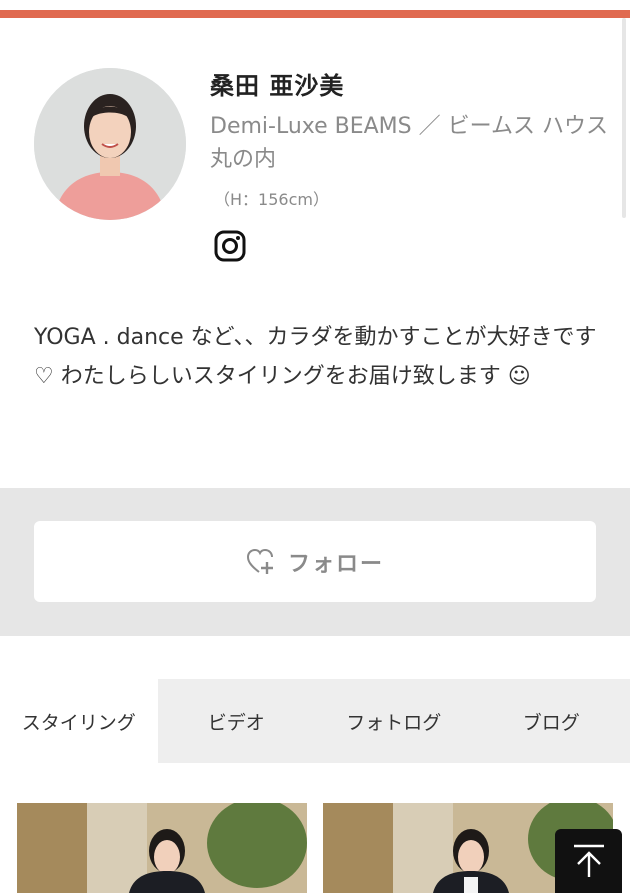  I want to click on arrow-up-icon, so click(588, 860).